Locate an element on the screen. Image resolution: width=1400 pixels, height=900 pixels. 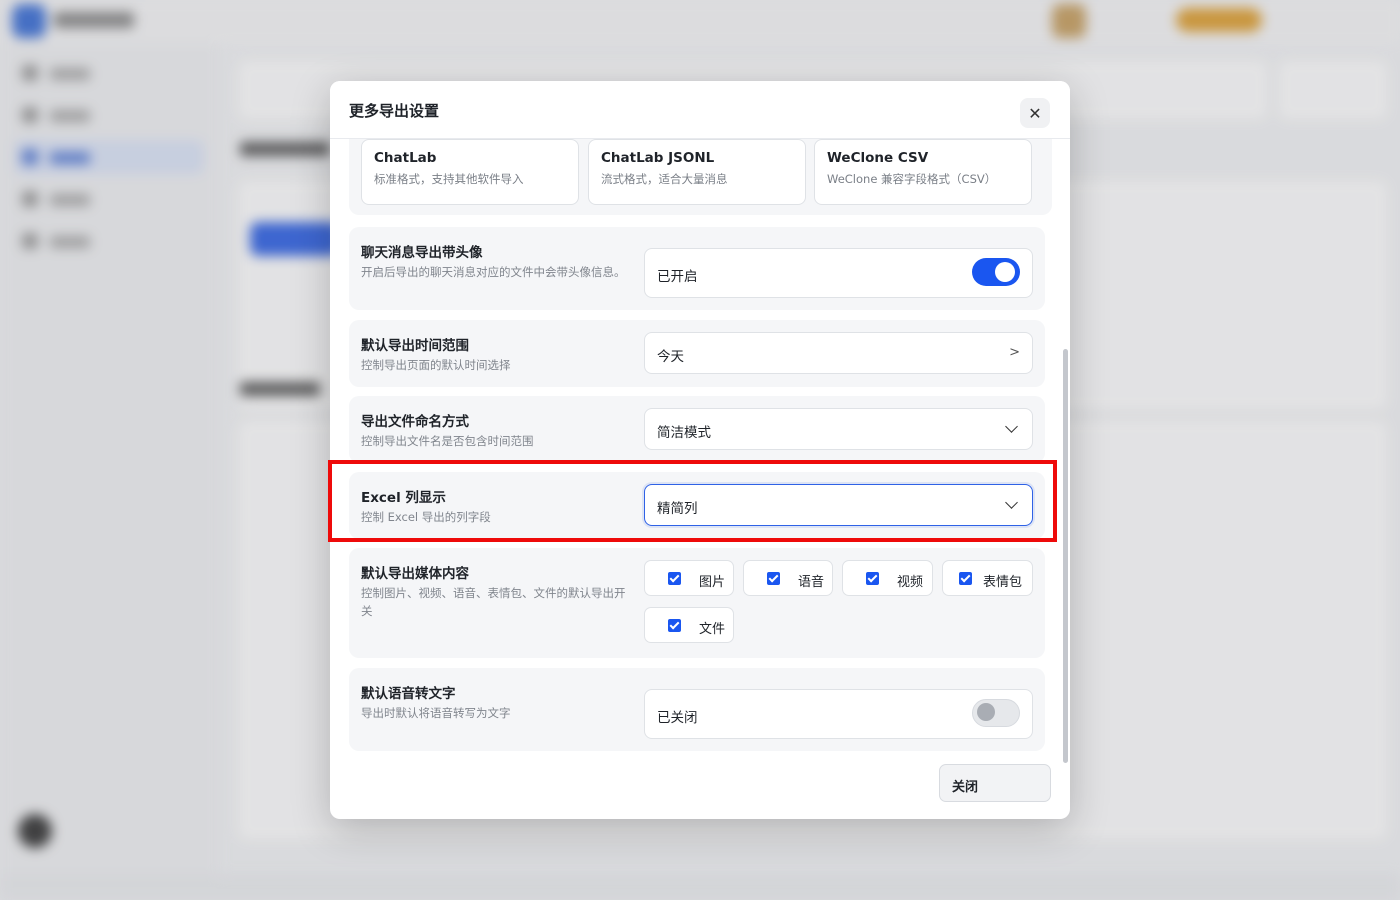
excel-columns-select: 精简列 is located at coordinates (838, 505).